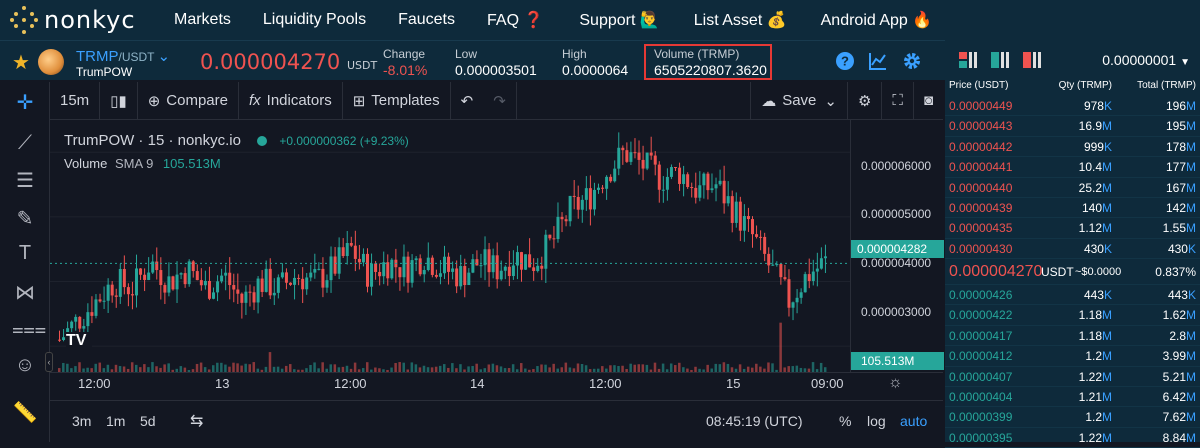 This screenshot has height=448, width=1200. I want to click on precision-select: 0.00000001 ▼, so click(1146, 60).